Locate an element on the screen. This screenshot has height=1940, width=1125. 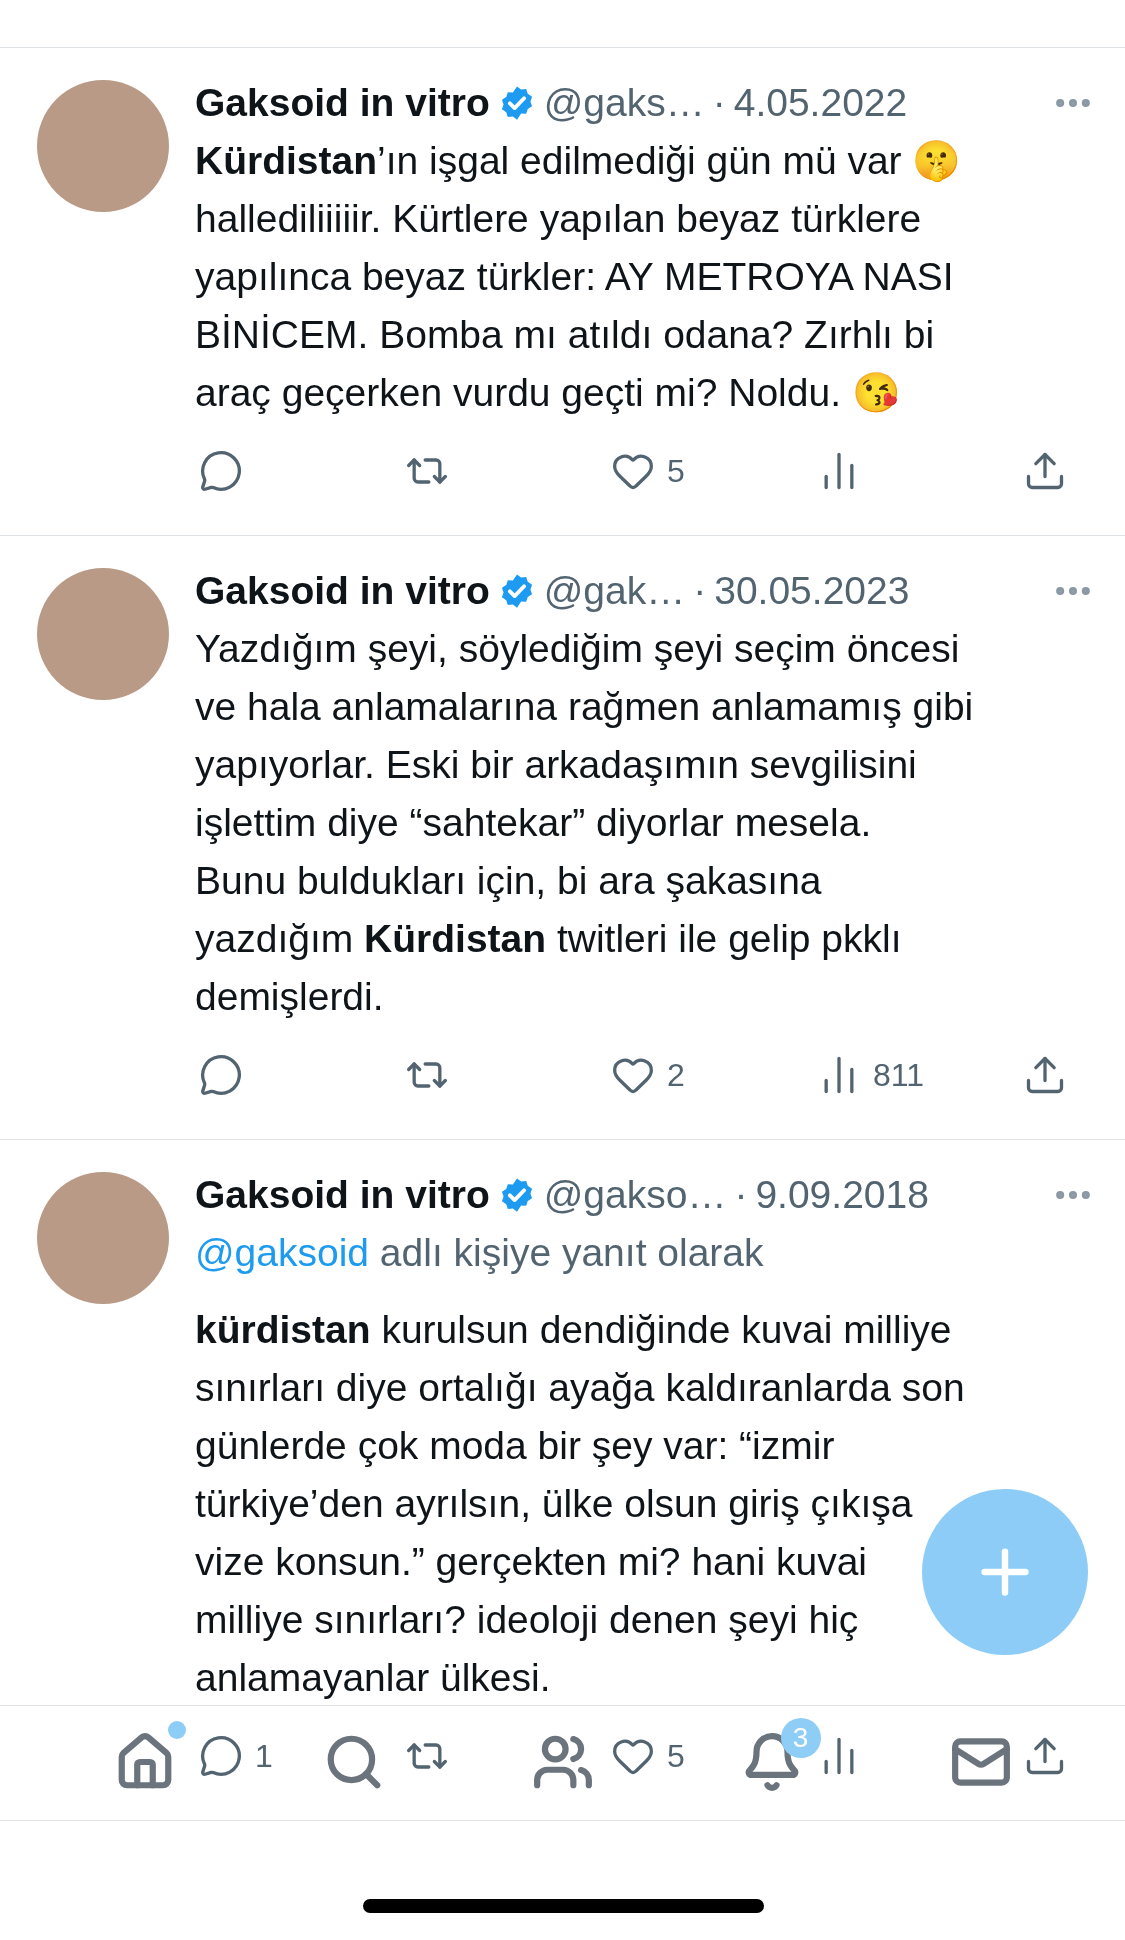
tweet-date: 9.09.2018 is located at coordinates (842, 1195).